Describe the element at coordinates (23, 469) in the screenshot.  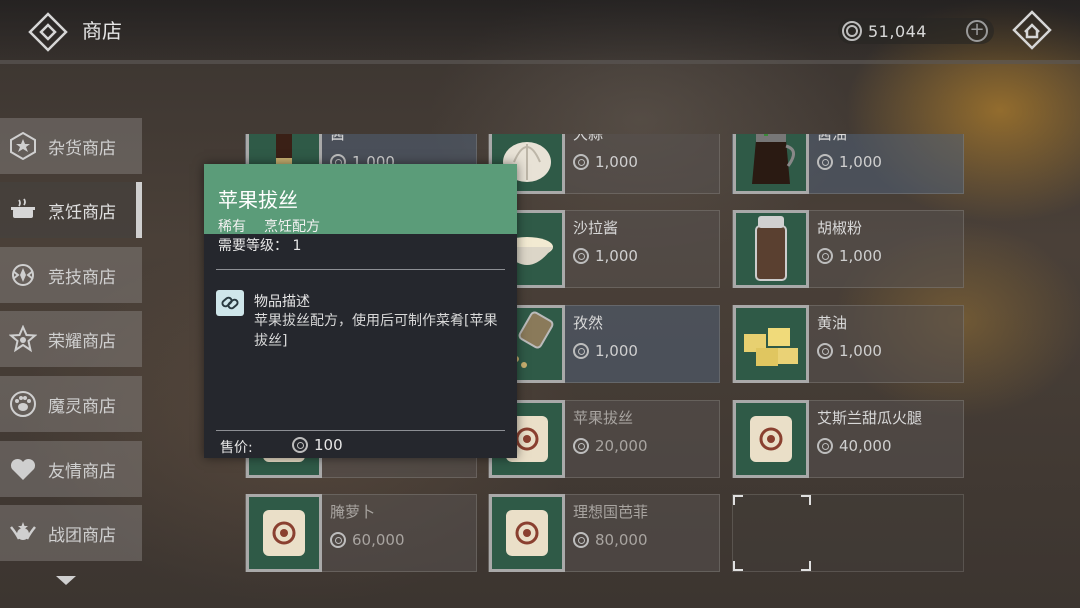
I see `heart-icon` at that location.